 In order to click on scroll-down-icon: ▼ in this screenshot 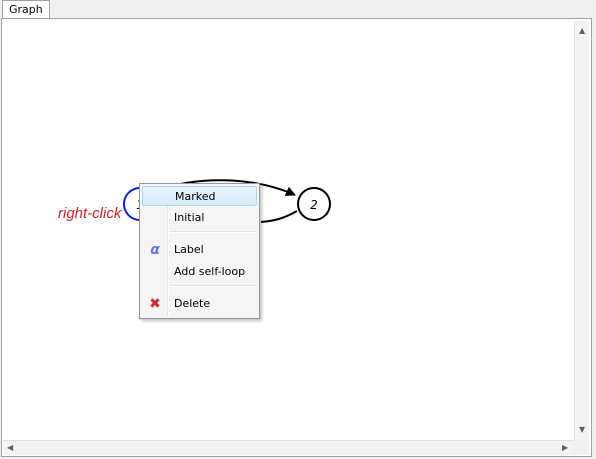, I will do `click(582, 430)`.